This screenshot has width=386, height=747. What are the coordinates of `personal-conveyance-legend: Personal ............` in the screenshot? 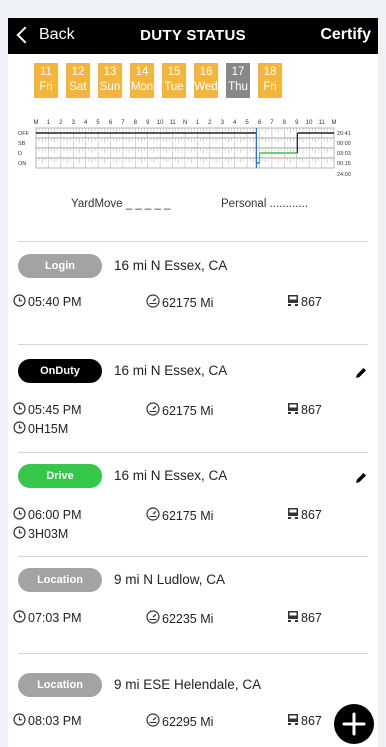 It's located at (264, 204).